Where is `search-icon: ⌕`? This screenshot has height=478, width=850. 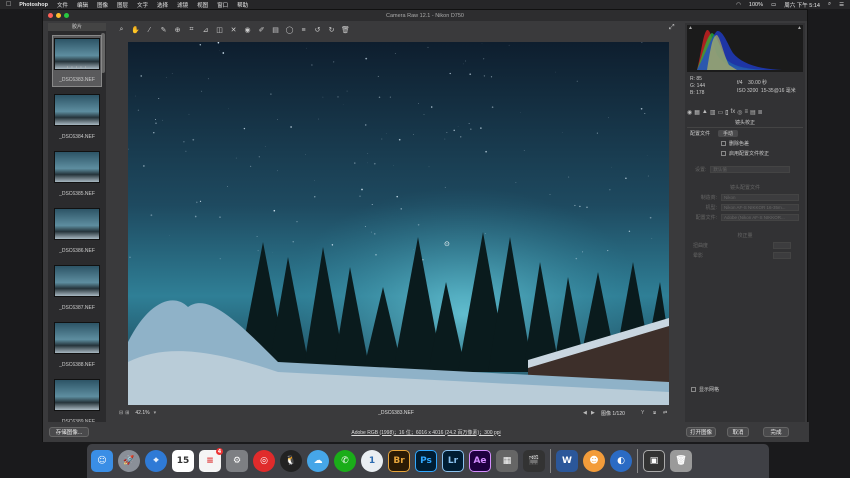
search-icon: ⌕ is located at coordinates (829, 4).